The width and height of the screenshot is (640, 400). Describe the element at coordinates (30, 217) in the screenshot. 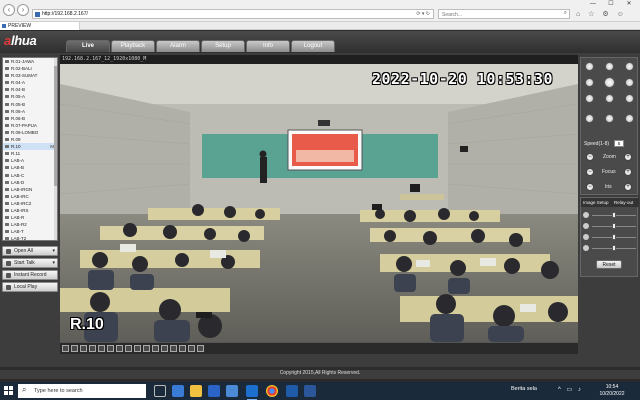

I see `channel-item: LAB-R` at that location.